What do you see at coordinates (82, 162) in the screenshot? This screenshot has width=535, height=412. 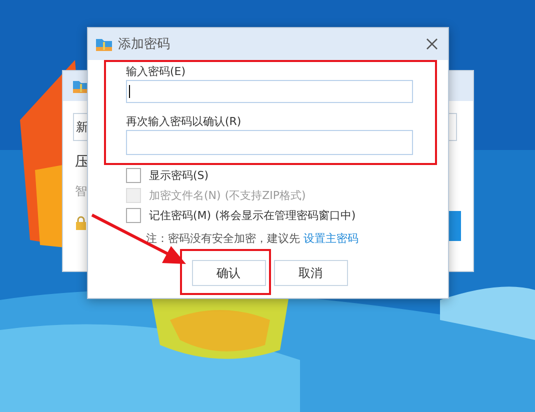 I see `label: 压` at bounding box center [82, 162].